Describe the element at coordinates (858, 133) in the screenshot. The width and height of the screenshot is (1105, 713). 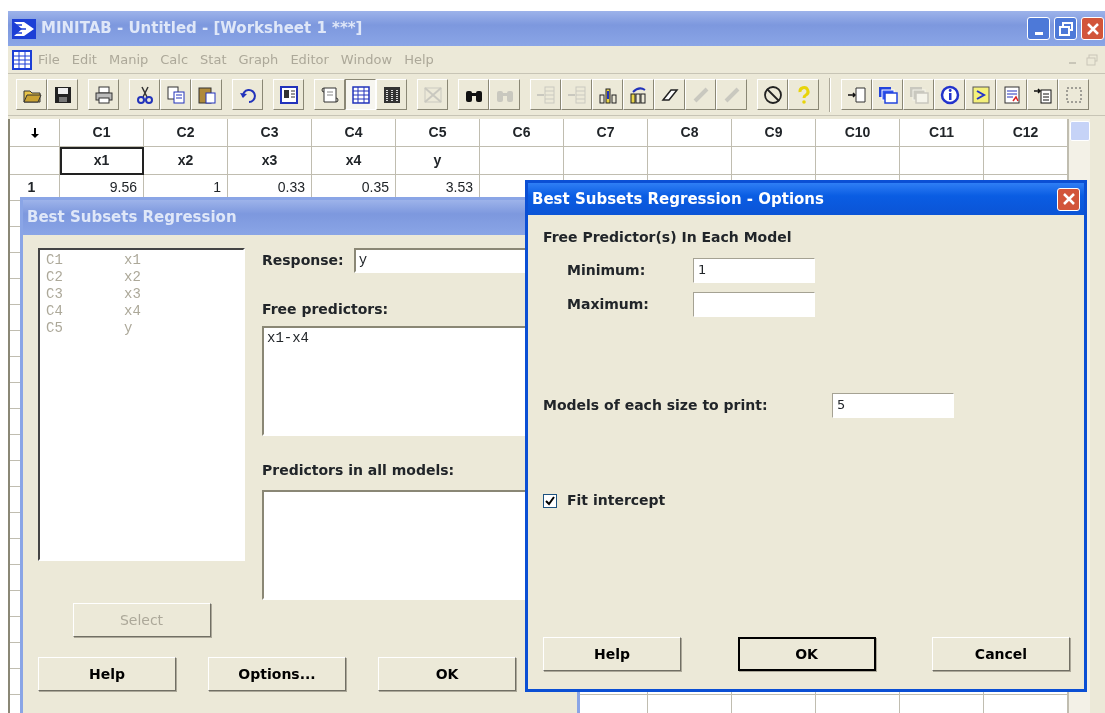
I see `column-header: C10` at that location.